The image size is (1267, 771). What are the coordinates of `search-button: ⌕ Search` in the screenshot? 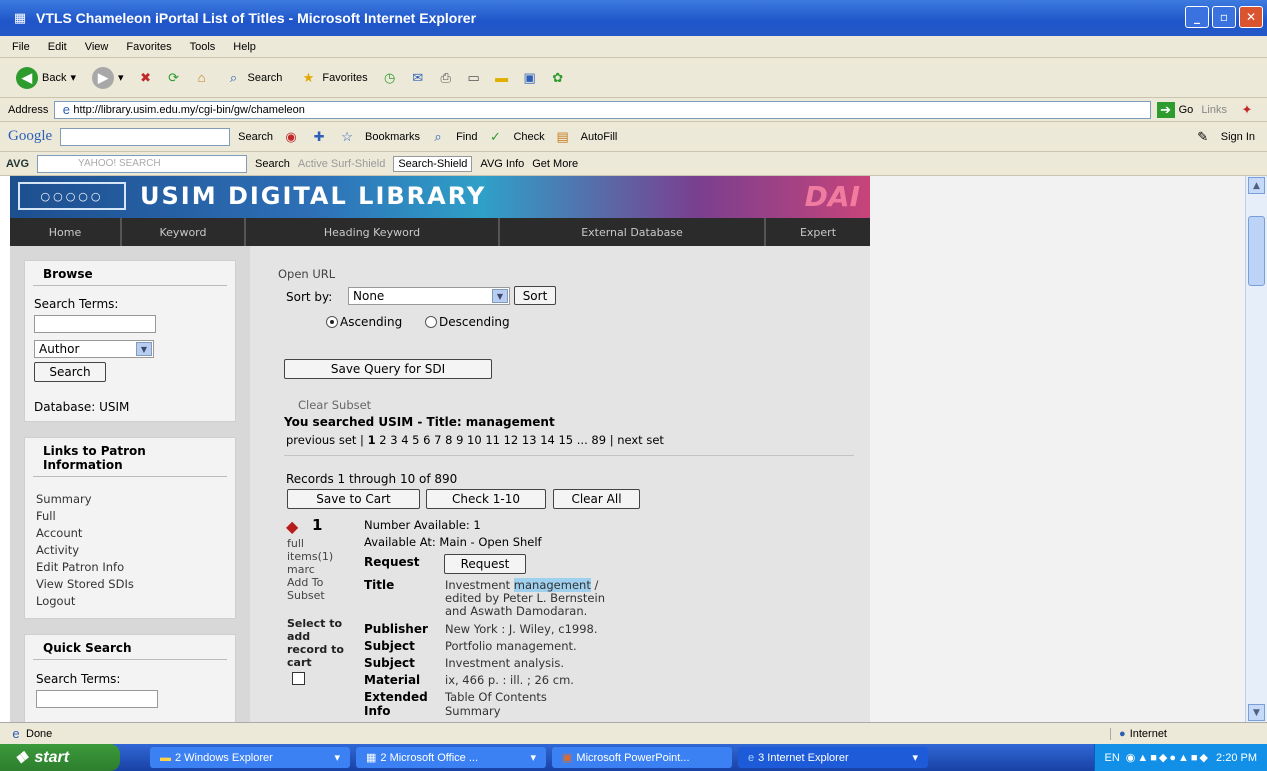 It's located at (253, 78).